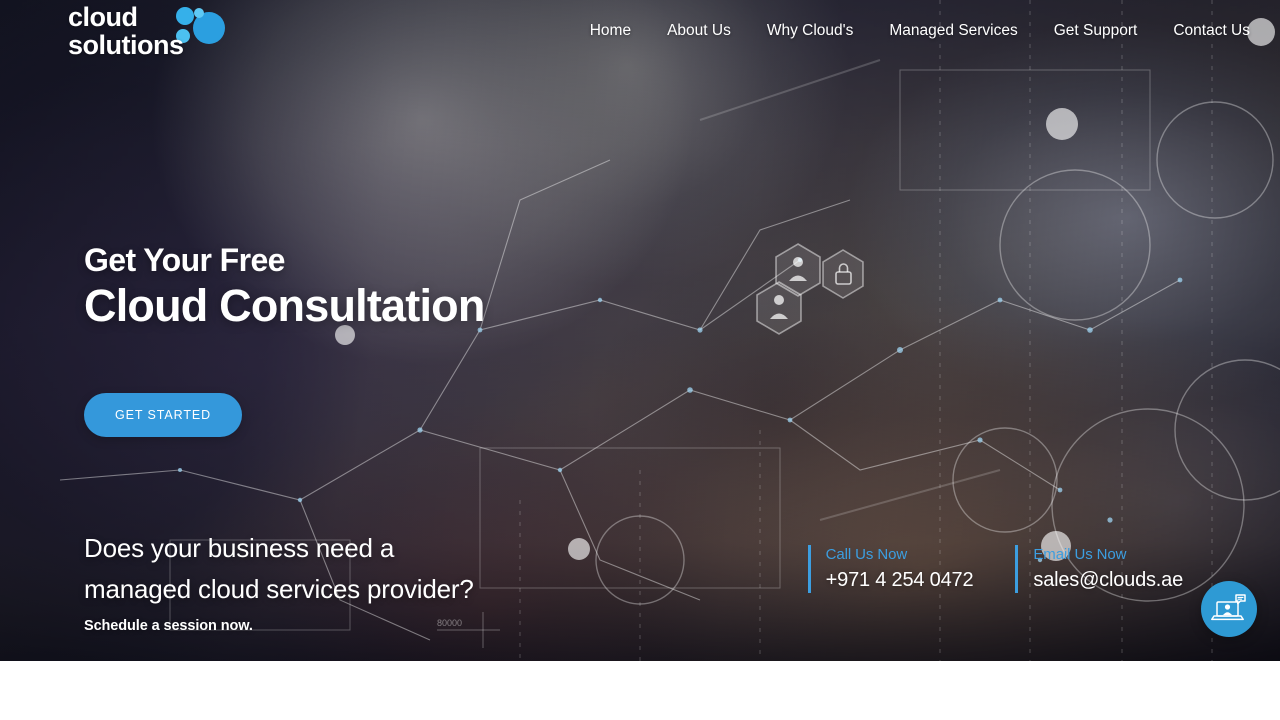 The height and width of the screenshot is (720, 1280). Describe the element at coordinates (239, 548) in the screenshot. I see `prompt-line-1: Does your business need a` at that location.